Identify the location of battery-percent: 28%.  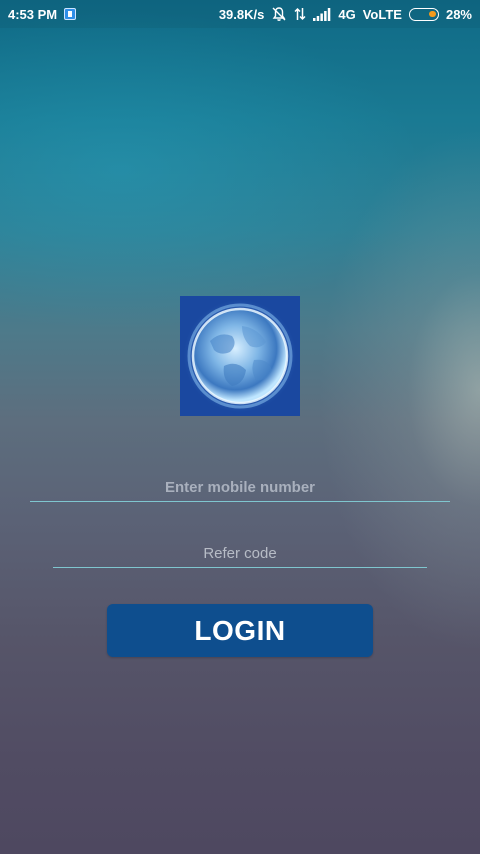
(458, 14).